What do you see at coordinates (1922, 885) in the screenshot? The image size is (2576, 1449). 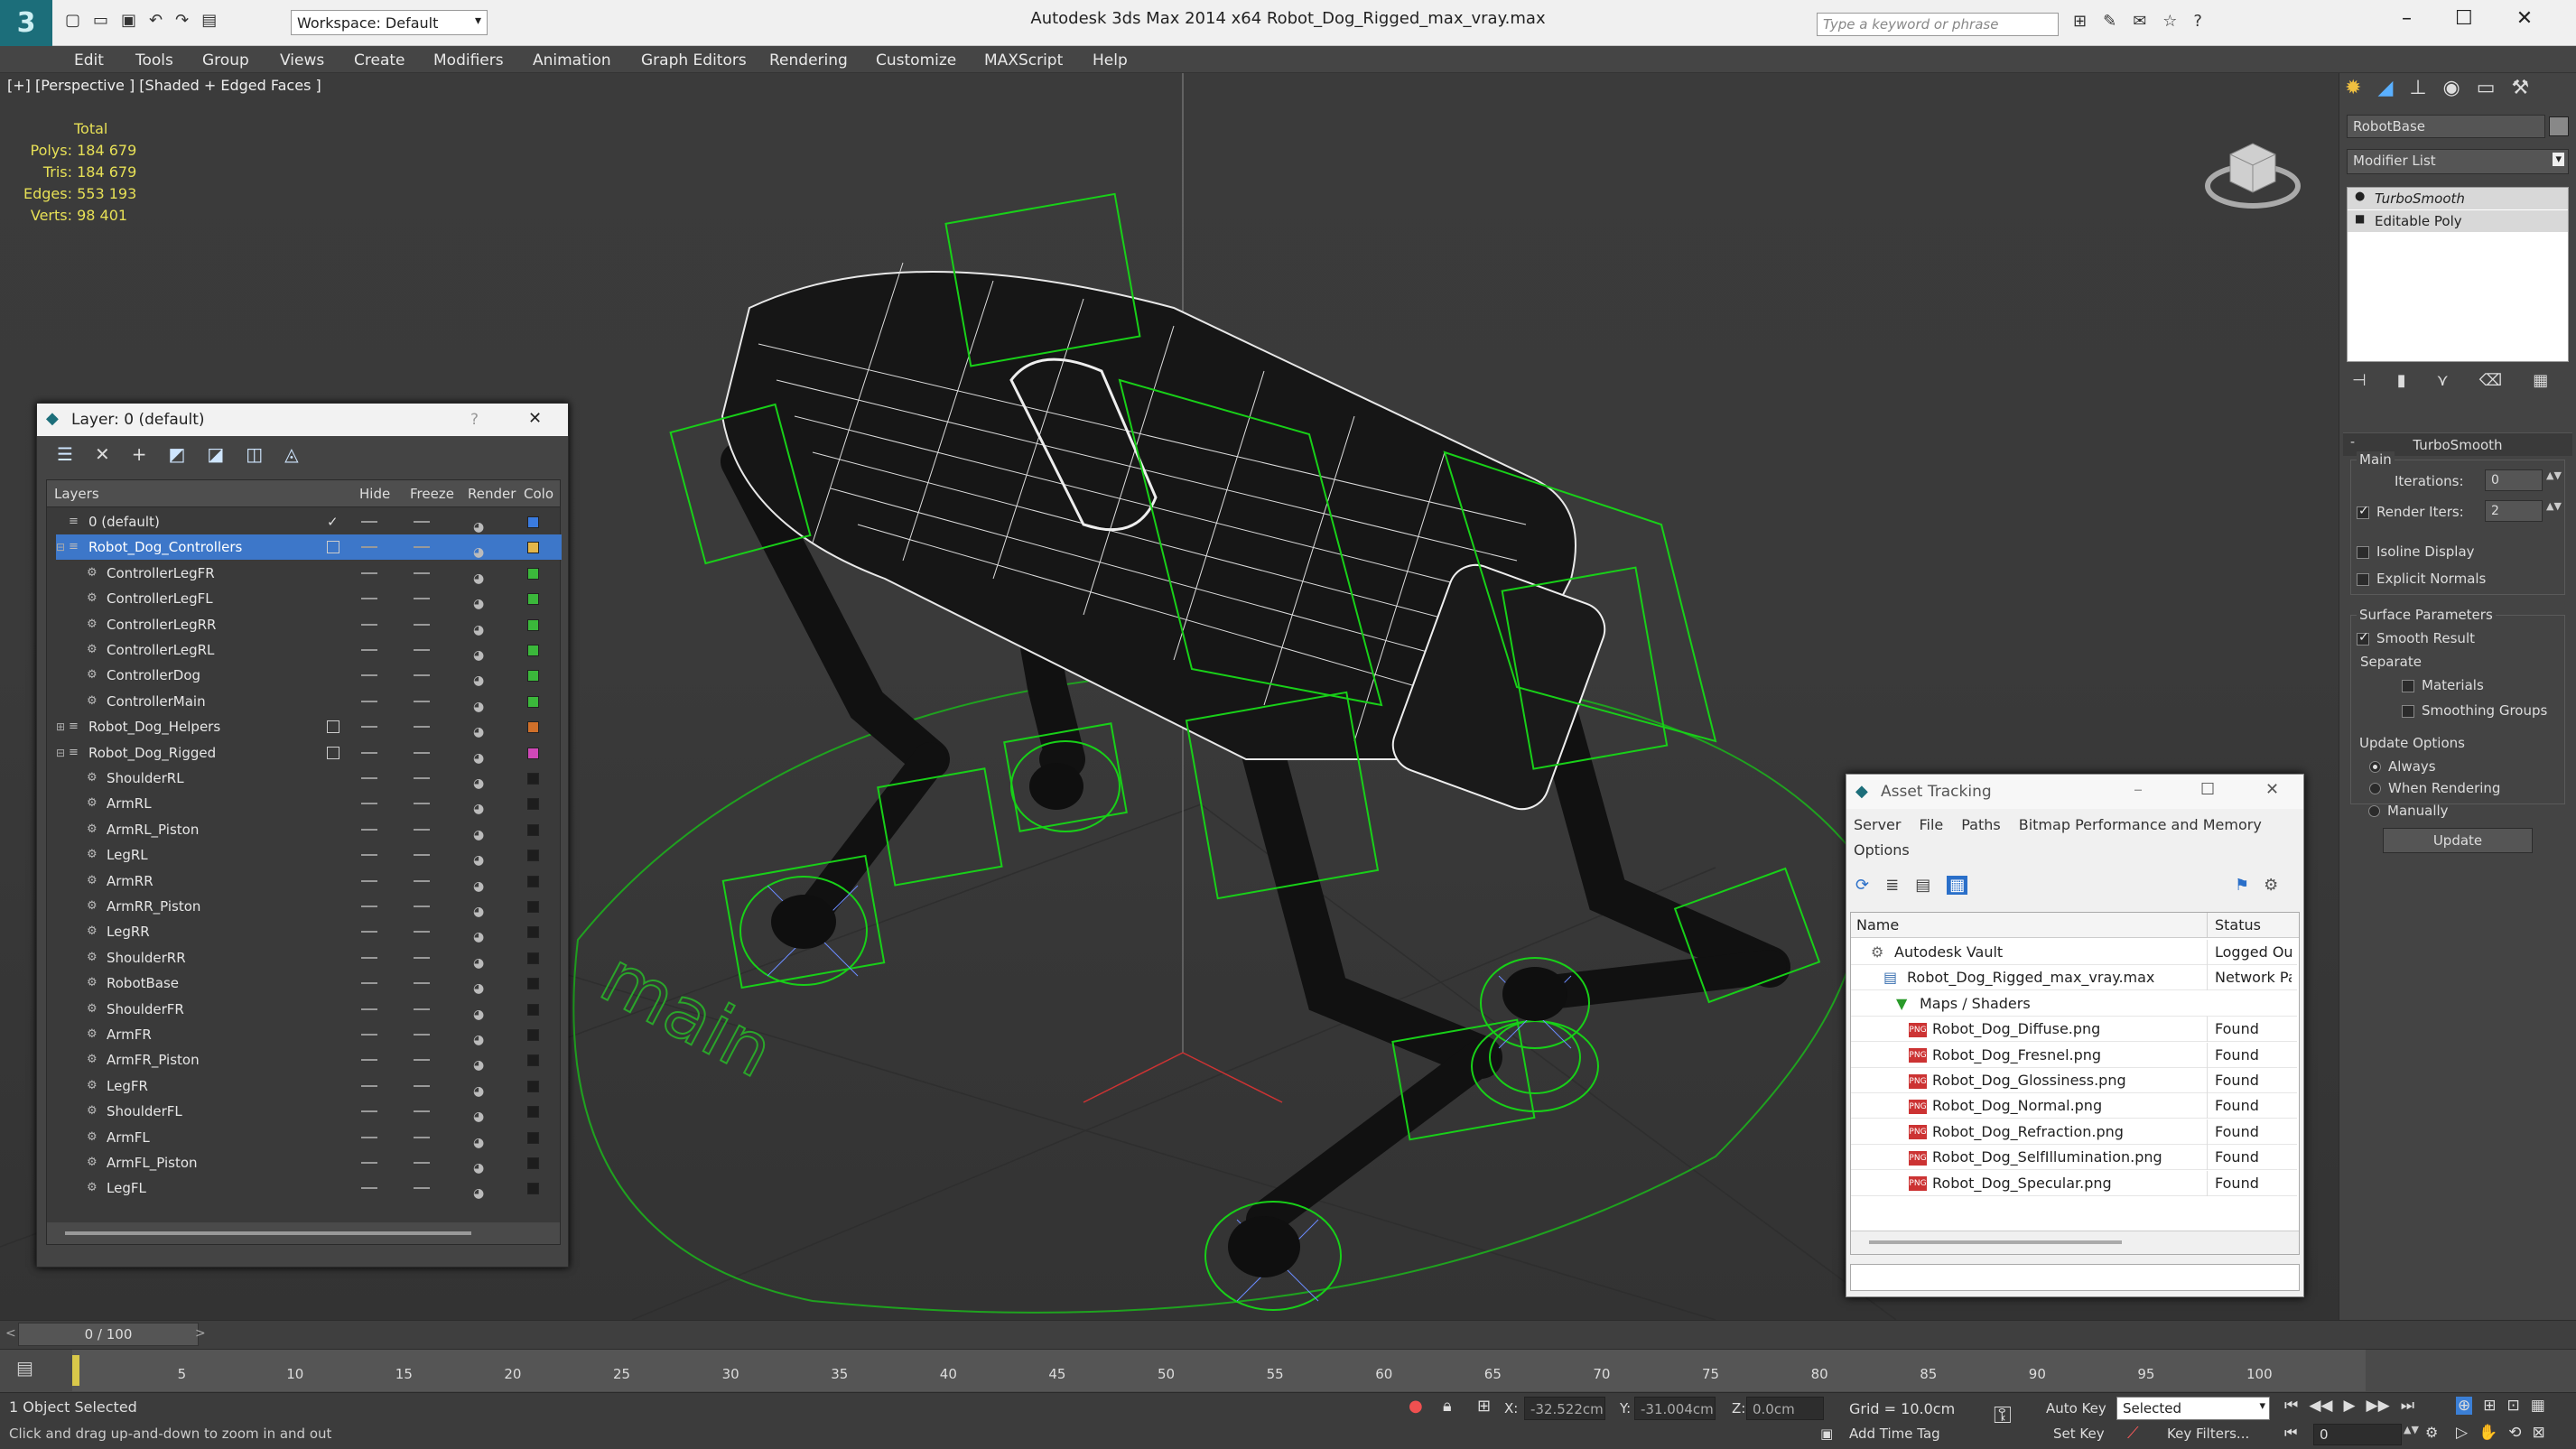 I see `detail-view-icon: ▤` at bounding box center [1922, 885].